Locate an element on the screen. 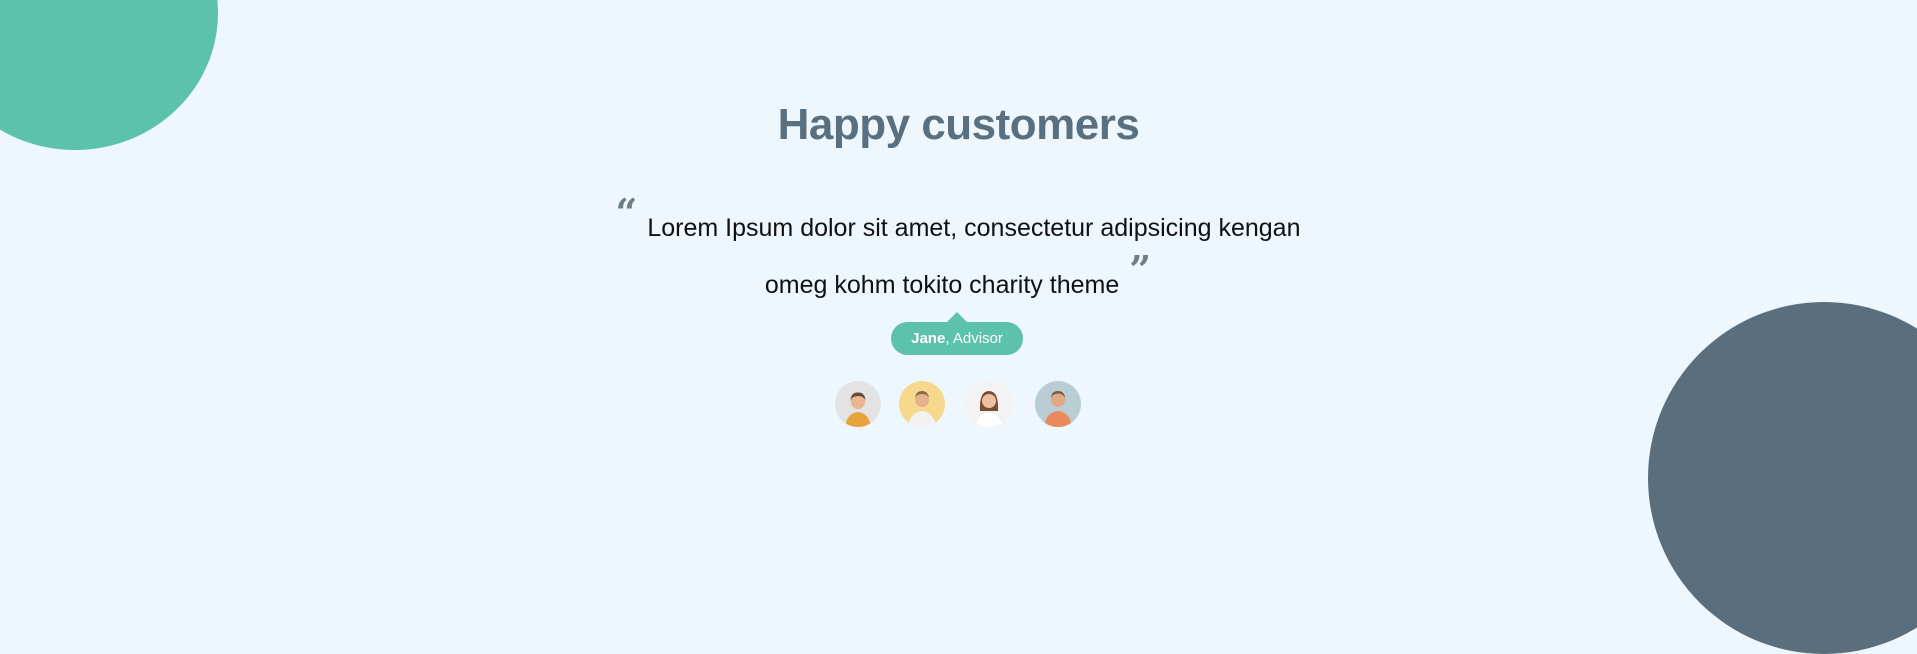 Image resolution: width=1917 pixels, height=654 pixels. author-badge: Jane, Advisor is located at coordinates (957, 333).